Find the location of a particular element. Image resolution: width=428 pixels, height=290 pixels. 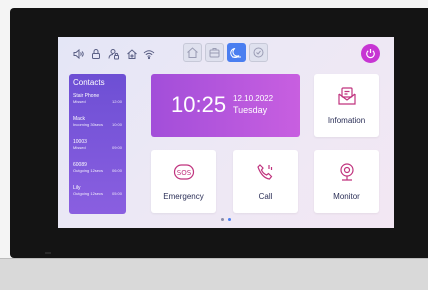

contact-time: 06:00 is located at coordinates (116, 170).